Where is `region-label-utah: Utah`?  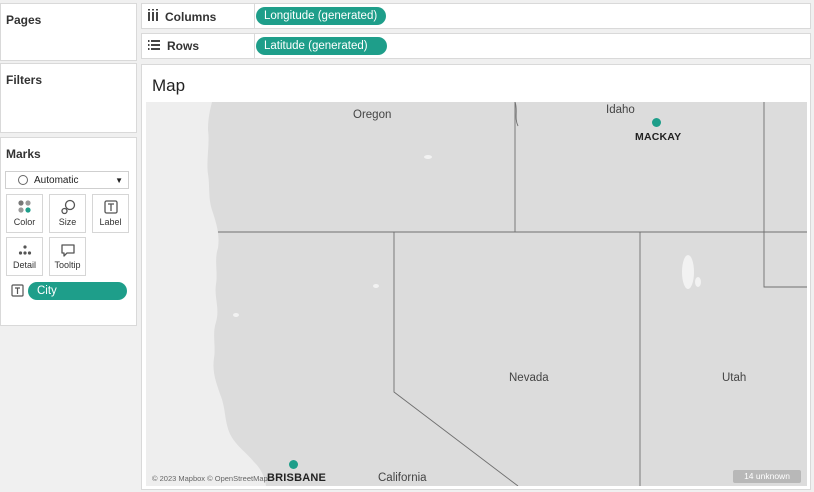 region-label-utah: Utah is located at coordinates (734, 378).